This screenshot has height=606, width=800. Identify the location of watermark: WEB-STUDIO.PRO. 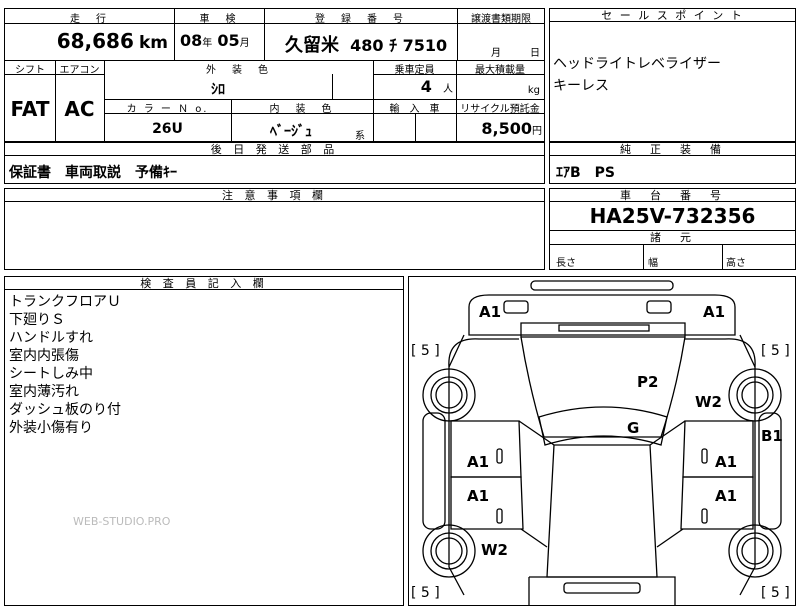
(122, 521).